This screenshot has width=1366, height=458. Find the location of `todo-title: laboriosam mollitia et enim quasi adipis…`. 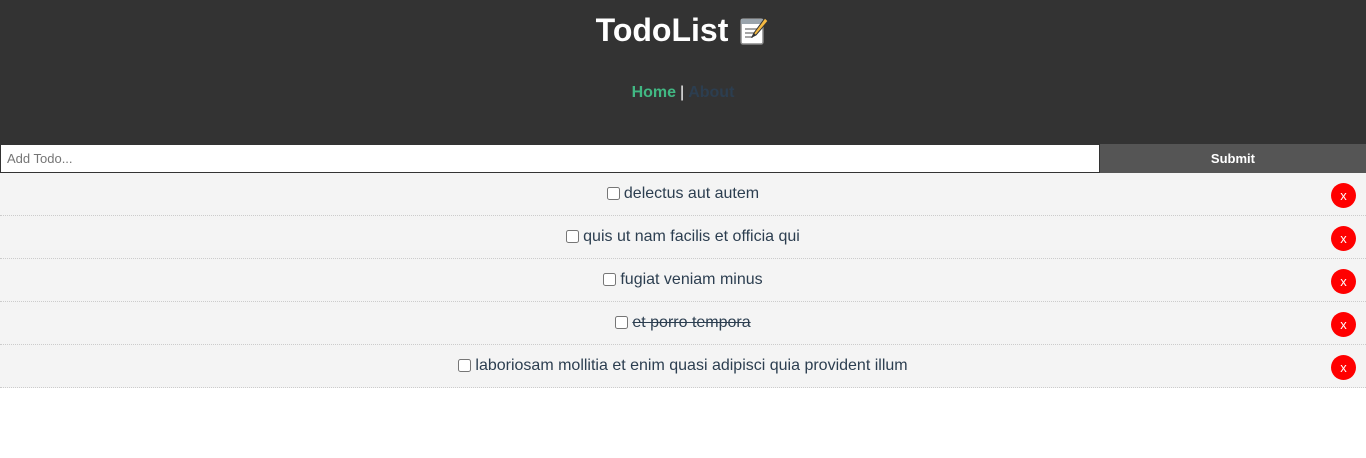

todo-title: laboriosam mollitia et enim quasi adipis… is located at coordinates (691, 365).